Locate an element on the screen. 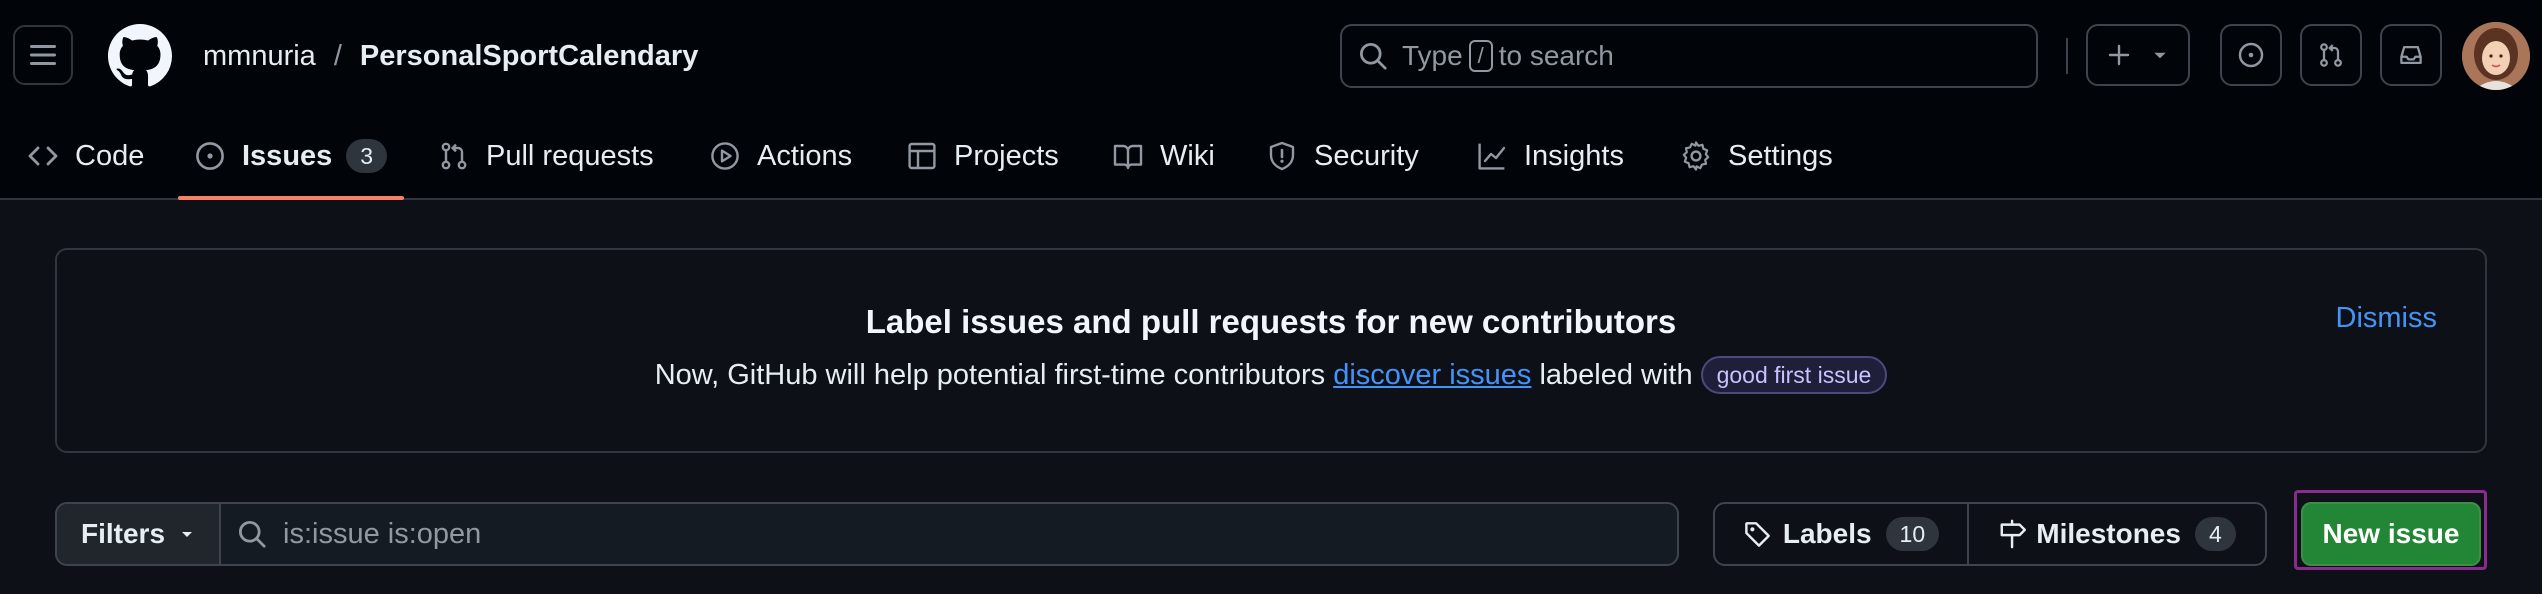 Image resolution: width=2542 pixels, height=594 pixels. tab-projects-label: Projects is located at coordinates (1006, 155).